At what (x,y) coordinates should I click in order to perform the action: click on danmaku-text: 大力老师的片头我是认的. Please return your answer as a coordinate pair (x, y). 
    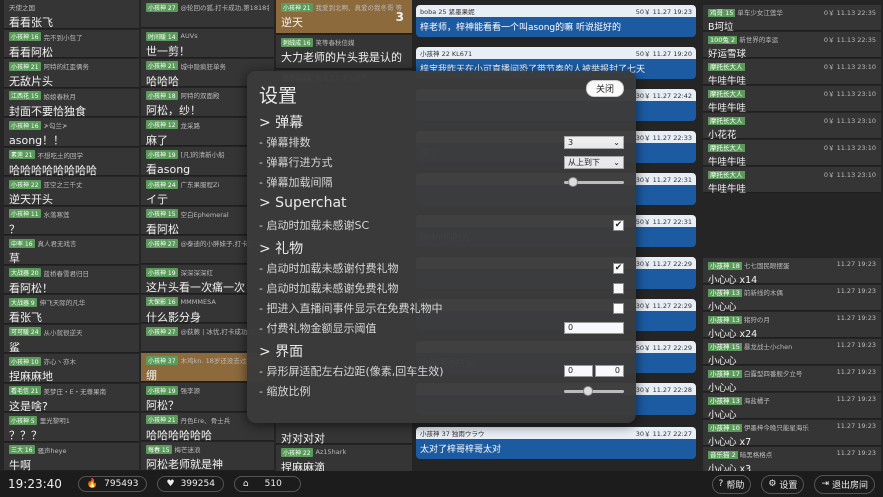
    Looking at the image, I should click on (341, 57).